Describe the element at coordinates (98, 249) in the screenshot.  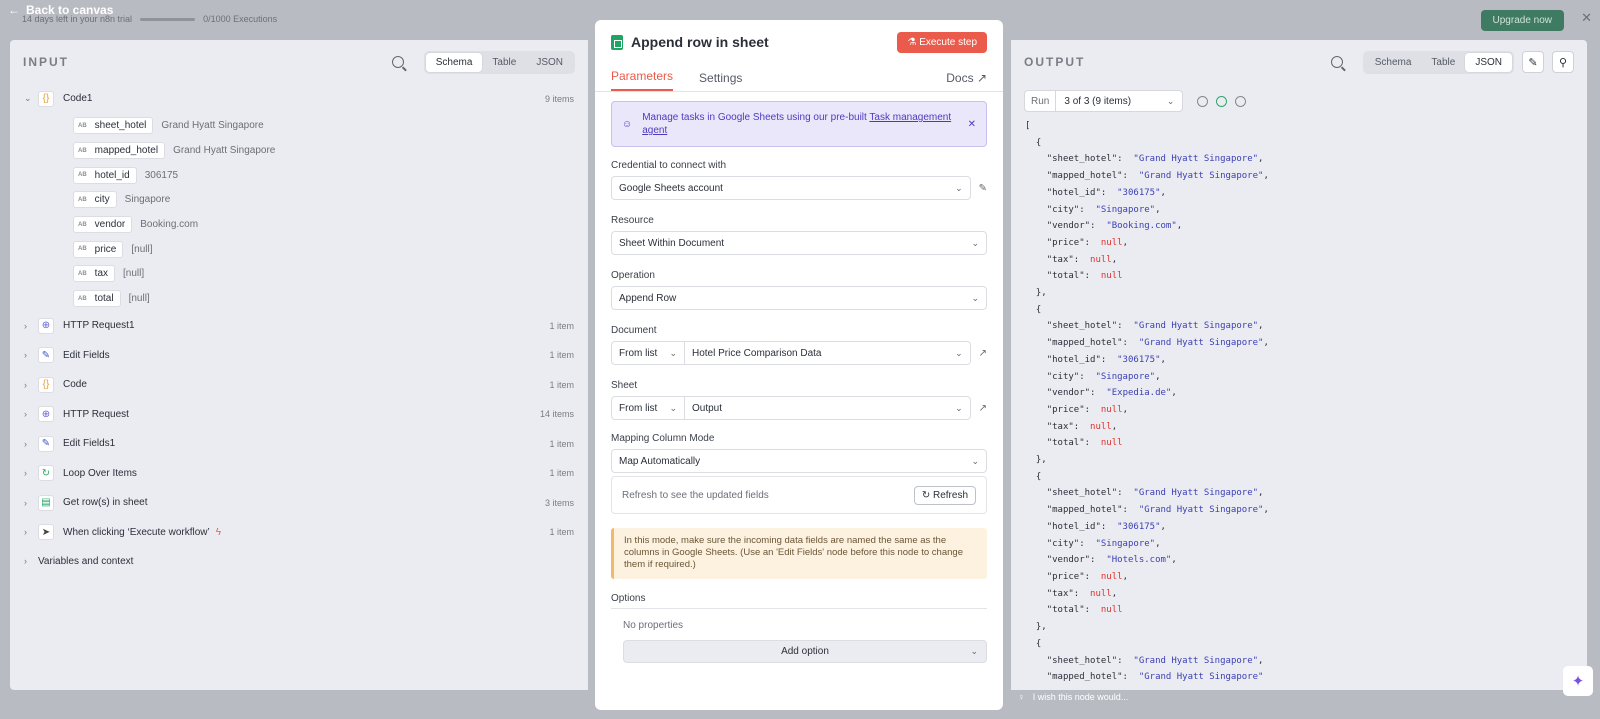
I see `field-chip: AB price` at that location.